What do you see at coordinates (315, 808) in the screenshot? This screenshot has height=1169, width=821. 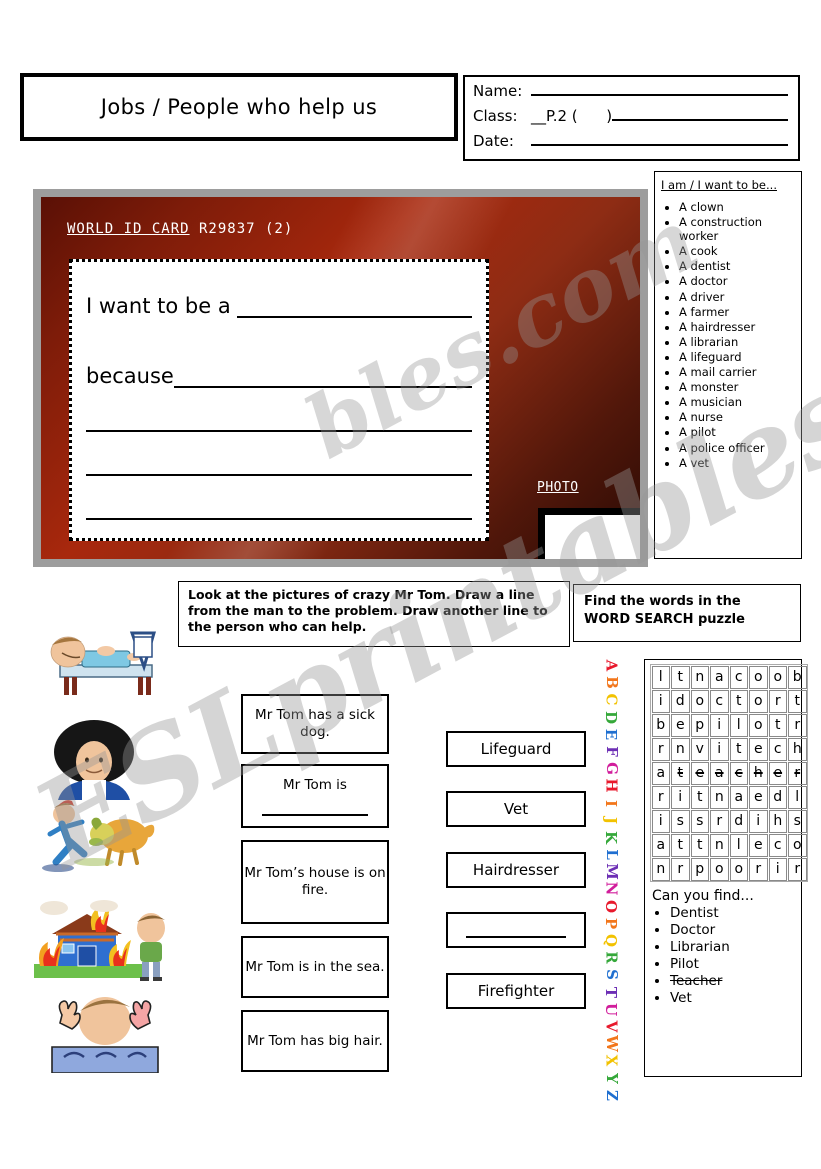 I see `problem-blank` at bounding box center [315, 808].